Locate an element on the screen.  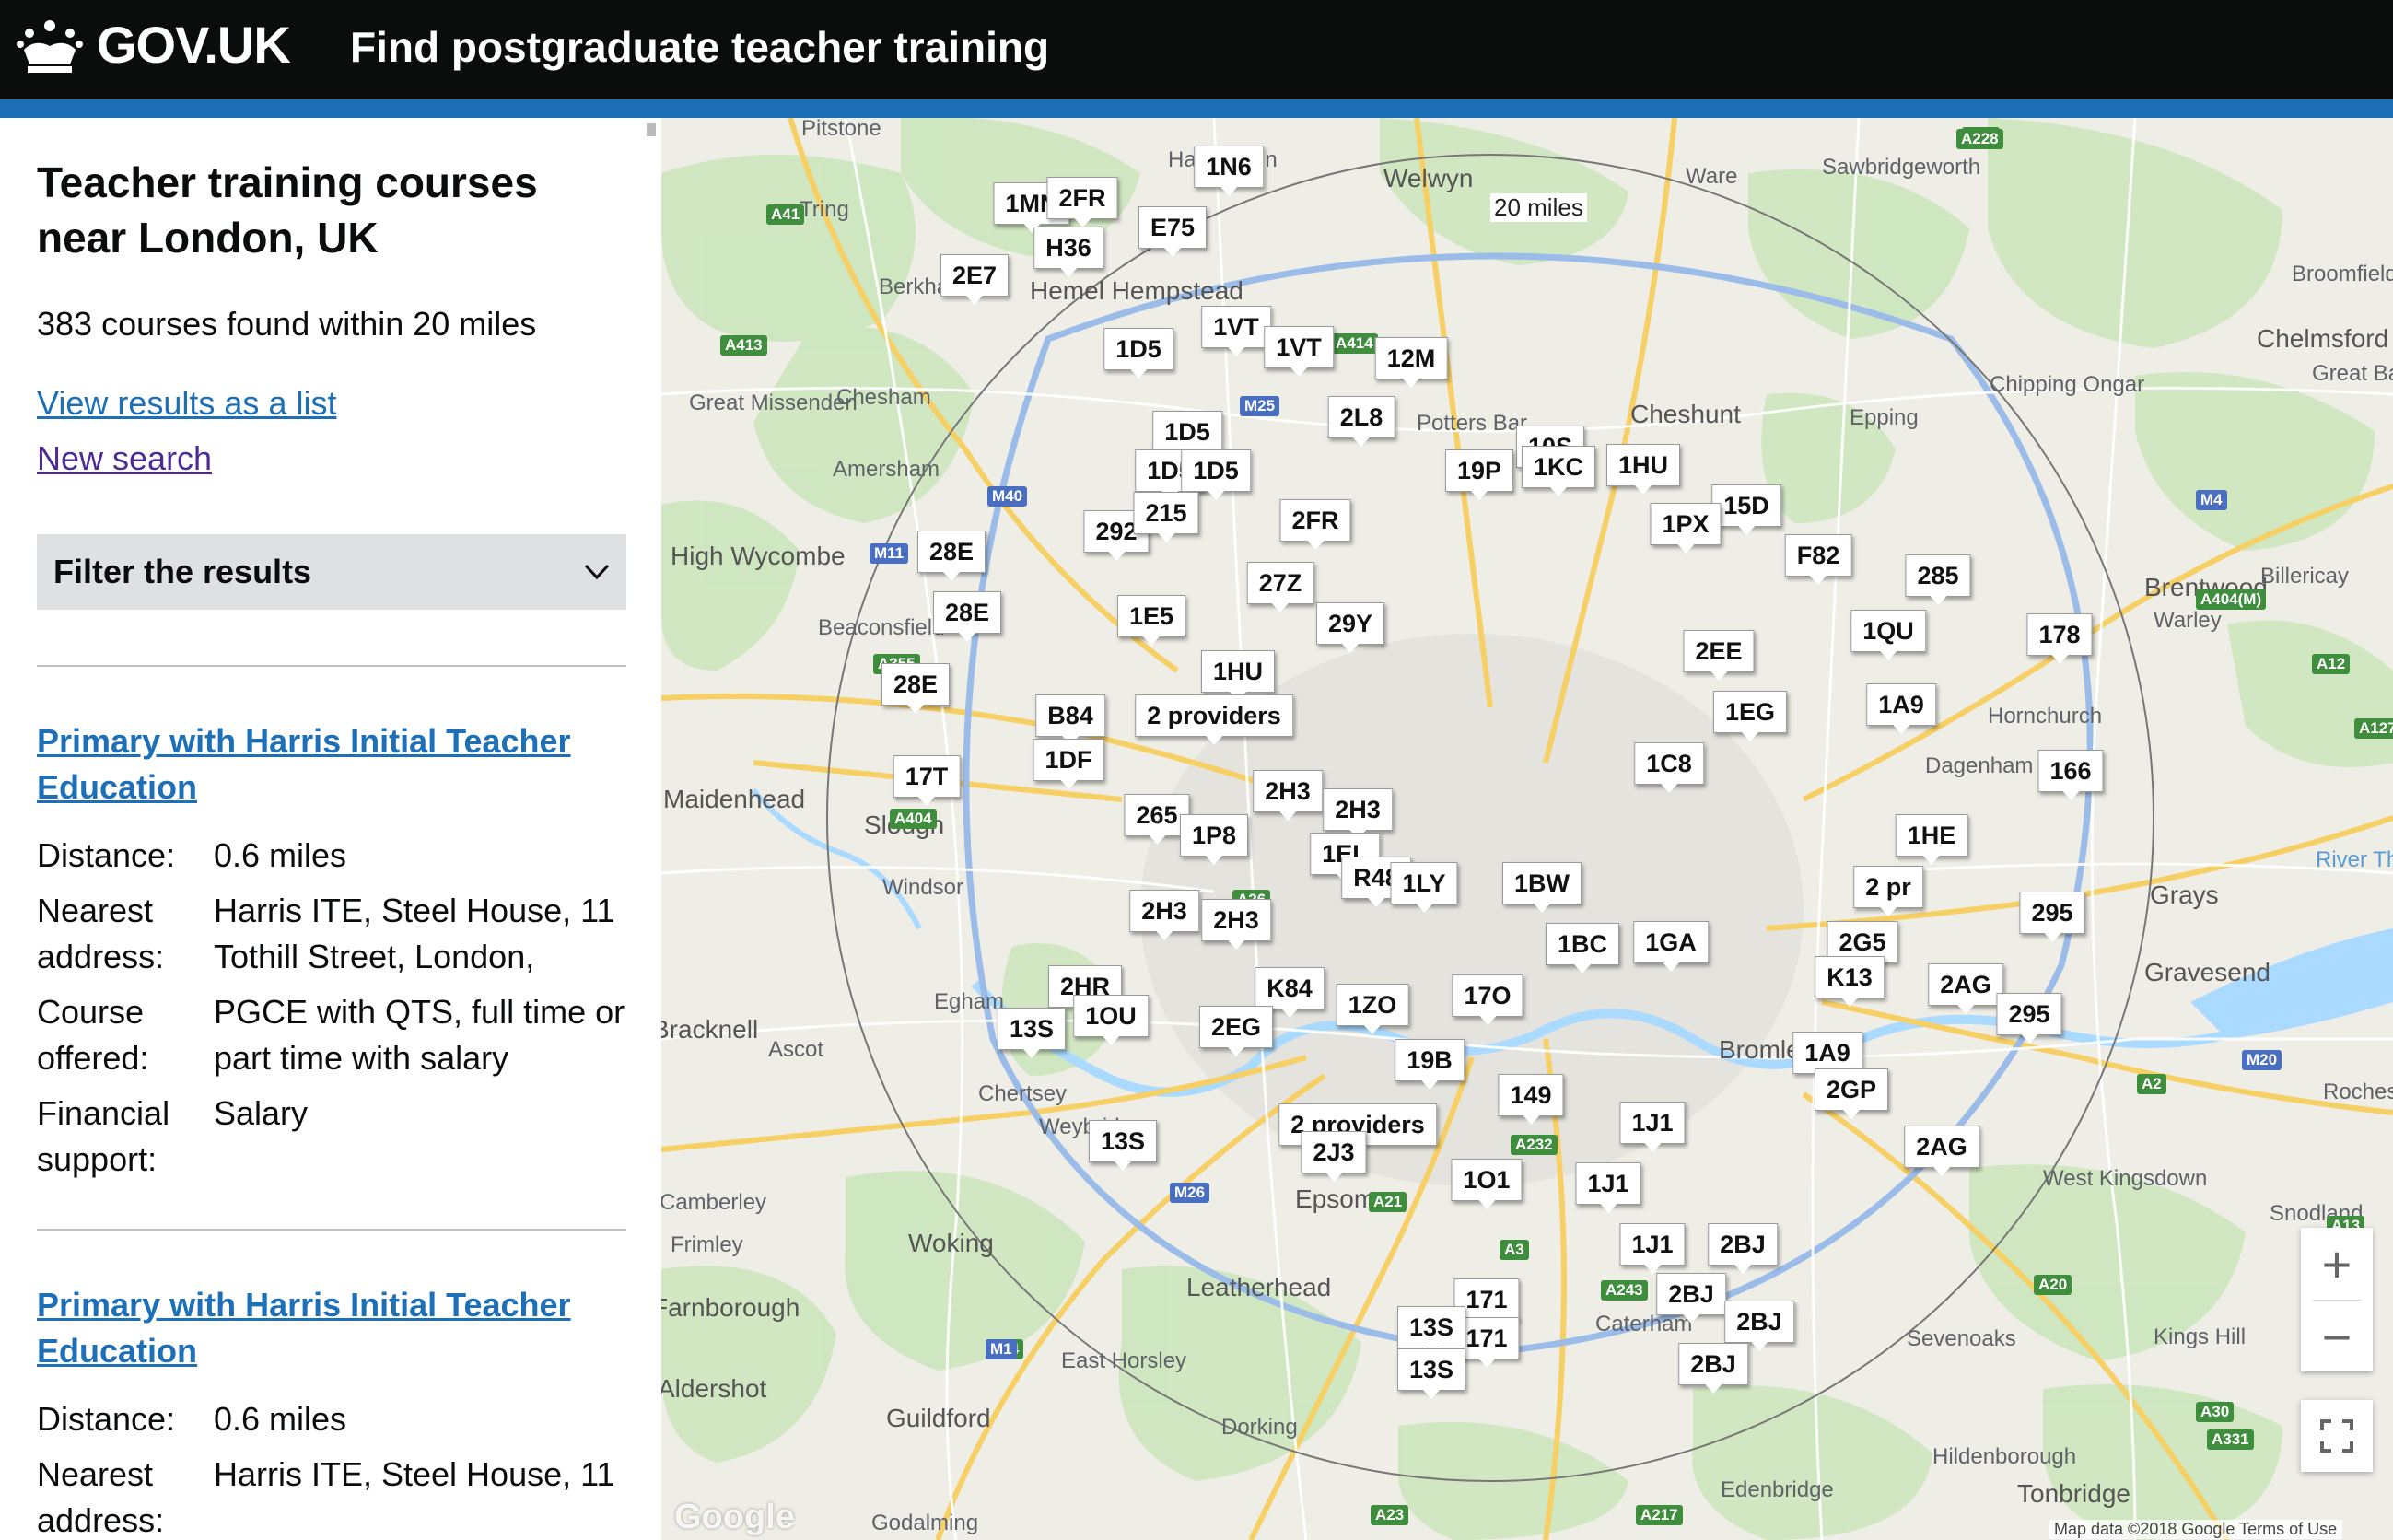
map-marker: 17T is located at coordinates (927, 780).